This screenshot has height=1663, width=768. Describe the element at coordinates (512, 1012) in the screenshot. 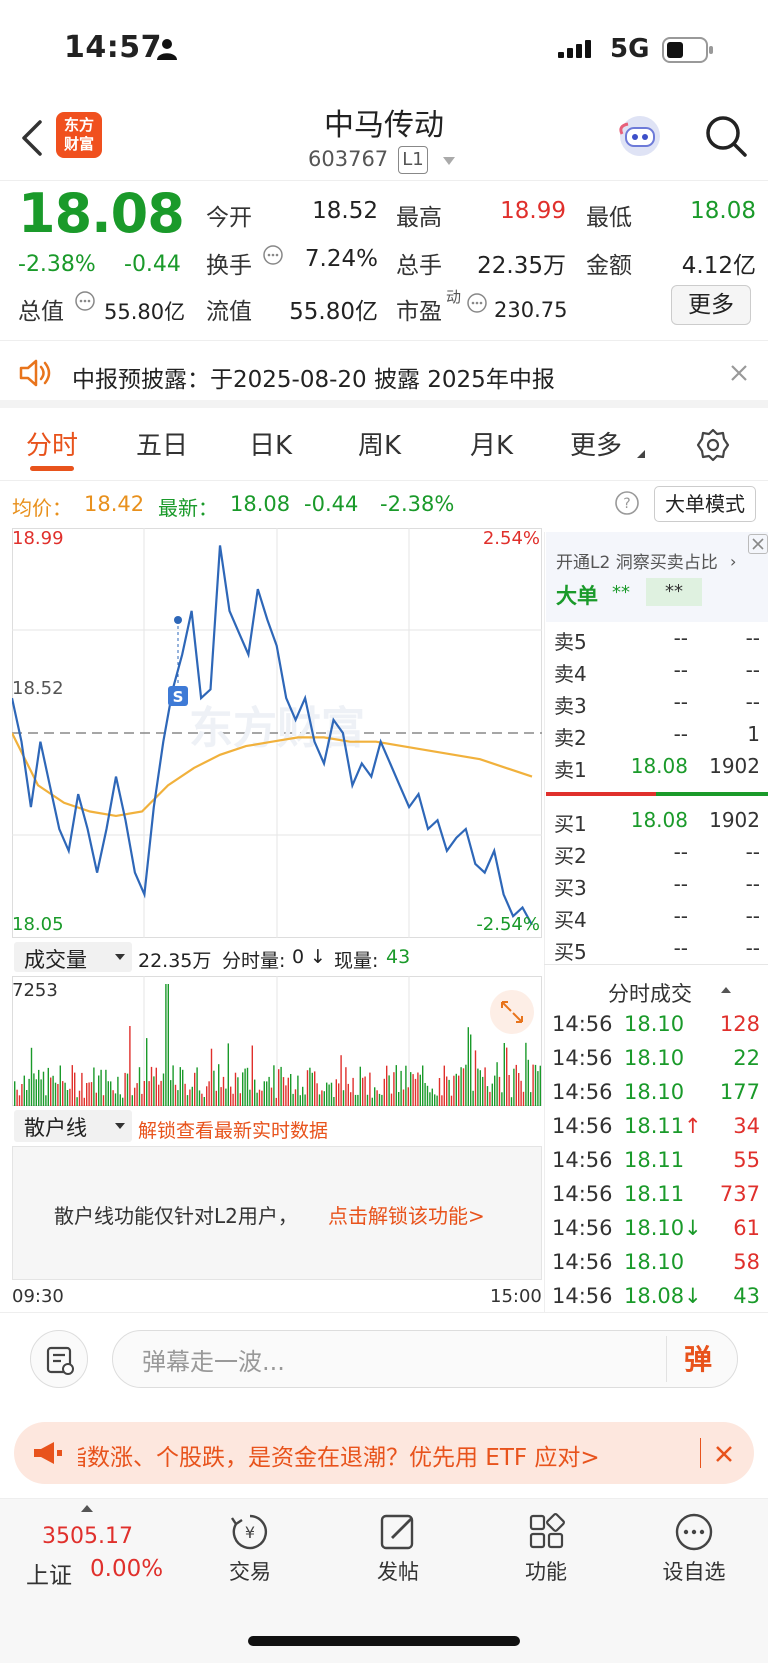

I see `expand-icon` at that location.